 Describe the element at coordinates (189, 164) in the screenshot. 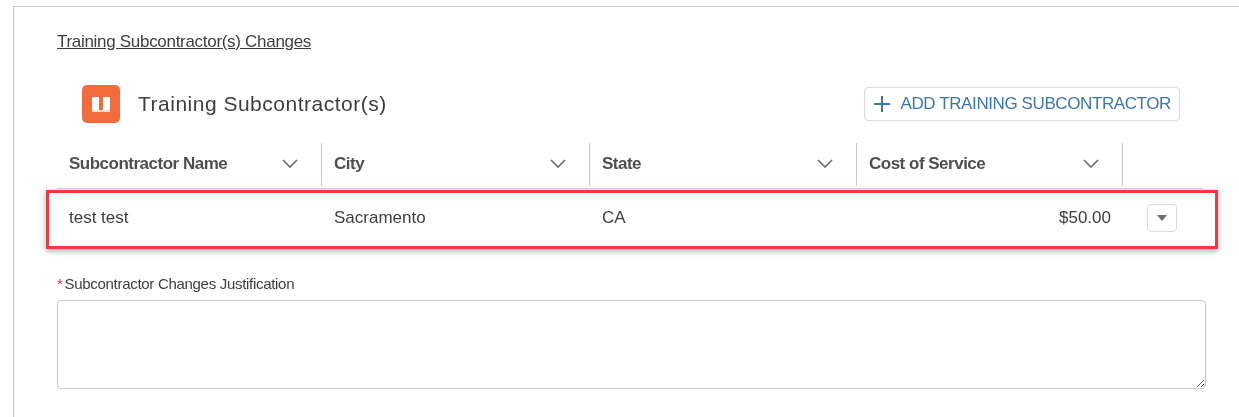

I see `column-header: Subcontractor Name` at that location.